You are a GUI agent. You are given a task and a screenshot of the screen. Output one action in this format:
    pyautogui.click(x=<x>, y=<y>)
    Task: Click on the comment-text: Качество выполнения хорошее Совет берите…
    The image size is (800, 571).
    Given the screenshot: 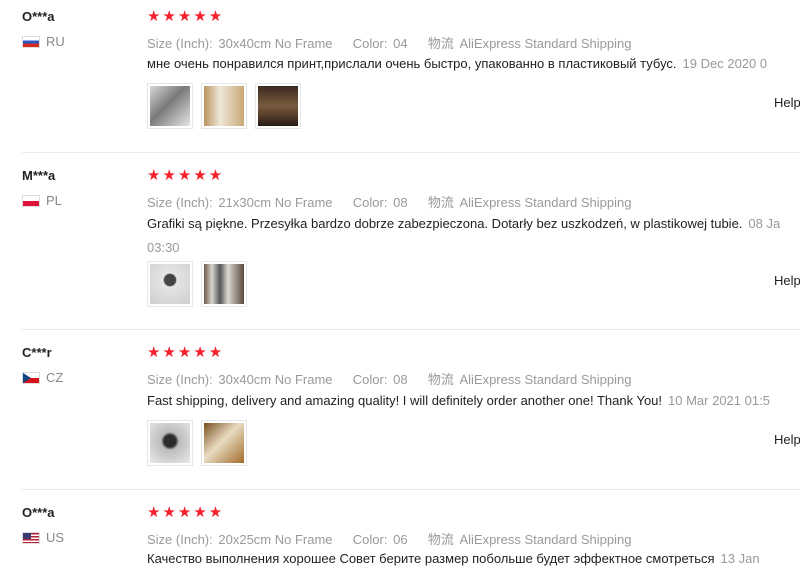 What is the action you would take?
    pyautogui.click(x=431, y=558)
    